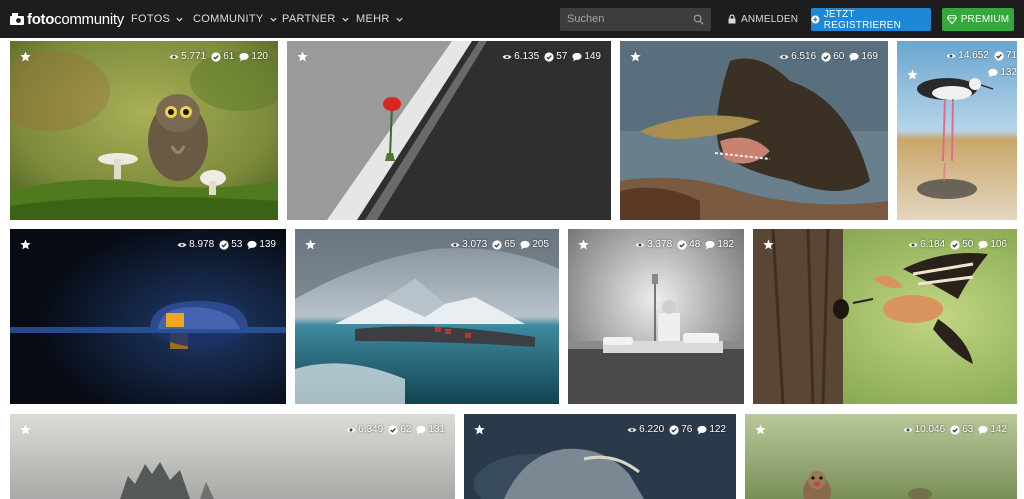 This screenshot has height=499, width=1024. What do you see at coordinates (871, 19) in the screenshot?
I see `register-button: JETZT REGISTRIEREN` at bounding box center [871, 19].